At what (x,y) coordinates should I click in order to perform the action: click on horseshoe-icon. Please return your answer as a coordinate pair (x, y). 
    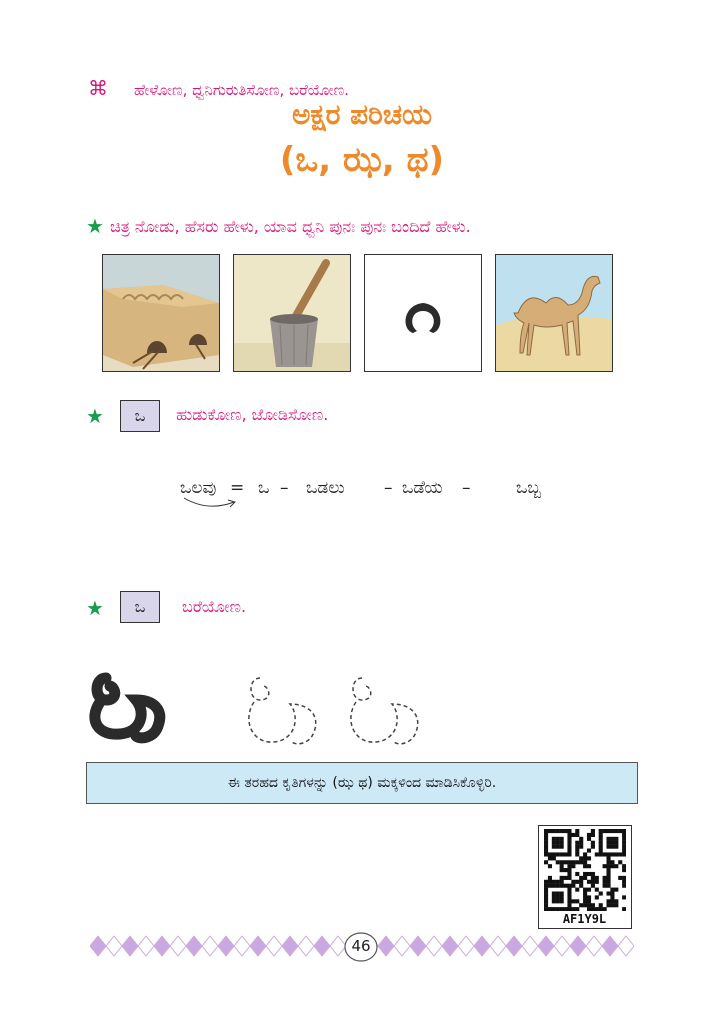
    Looking at the image, I should click on (423, 313).